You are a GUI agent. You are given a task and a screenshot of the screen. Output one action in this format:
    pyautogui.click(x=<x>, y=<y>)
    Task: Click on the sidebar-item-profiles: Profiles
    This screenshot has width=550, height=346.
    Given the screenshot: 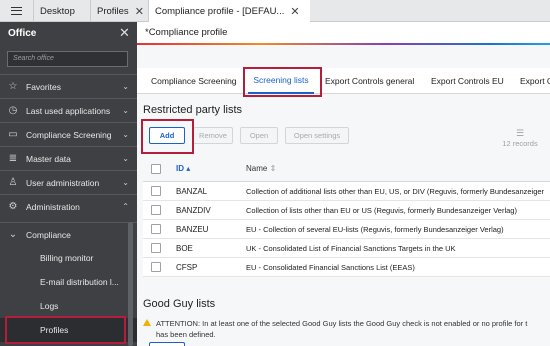 What is the action you would take?
    pyautogui.click(x=68, y=330)
    